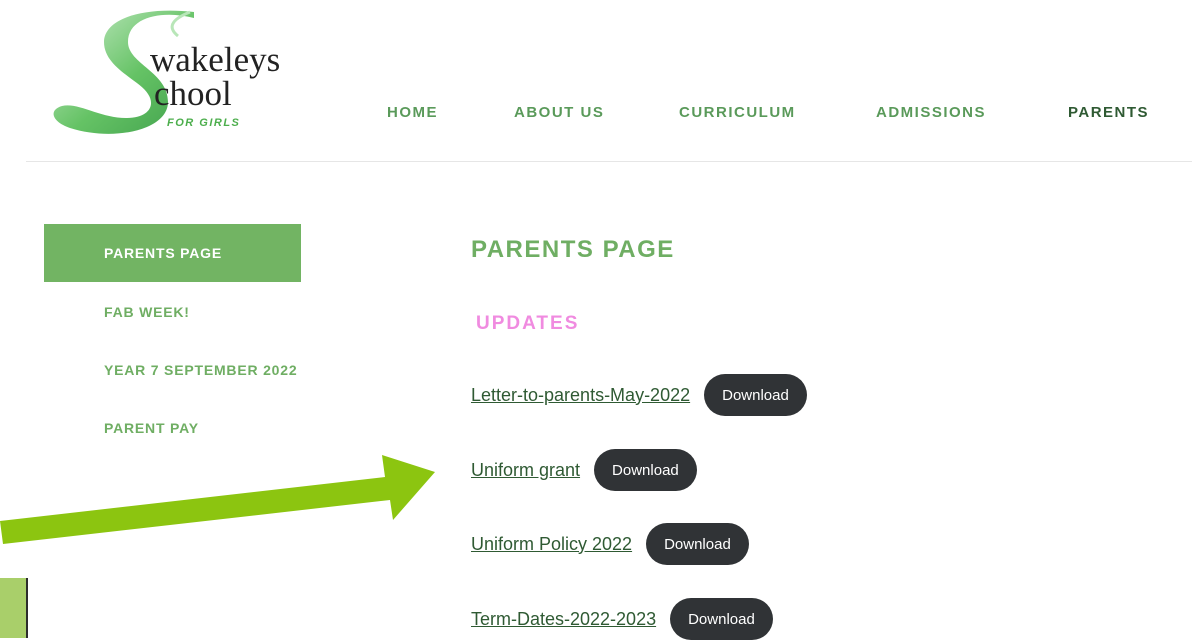 The width and height of the screenshot is (1192, 641). I want to click on section-title-updates: UPDATES, so click(528, 323).